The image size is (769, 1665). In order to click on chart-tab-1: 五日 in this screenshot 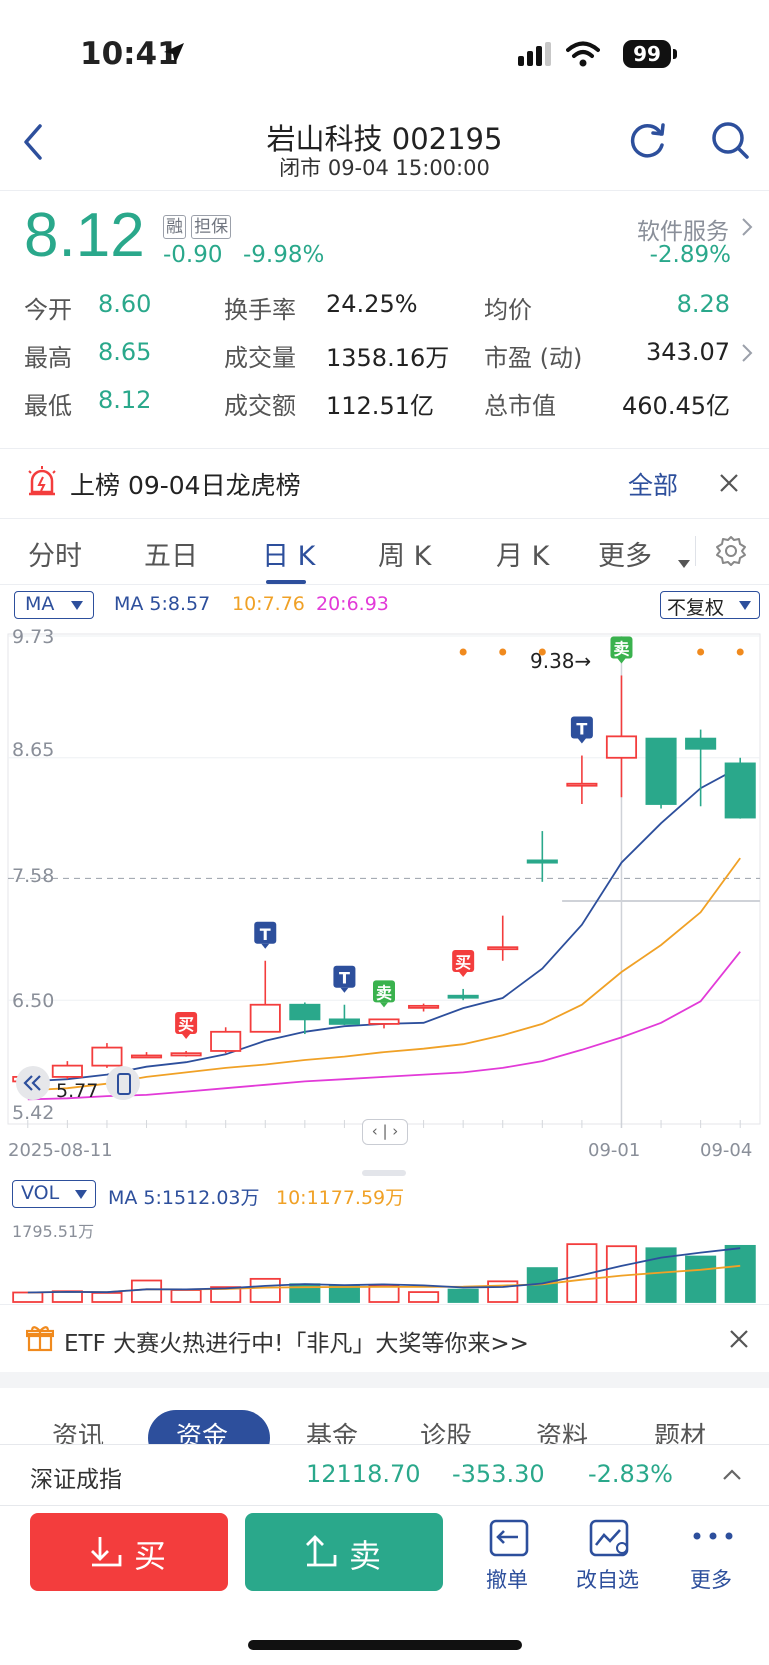, I will do `click(171, 553)`.